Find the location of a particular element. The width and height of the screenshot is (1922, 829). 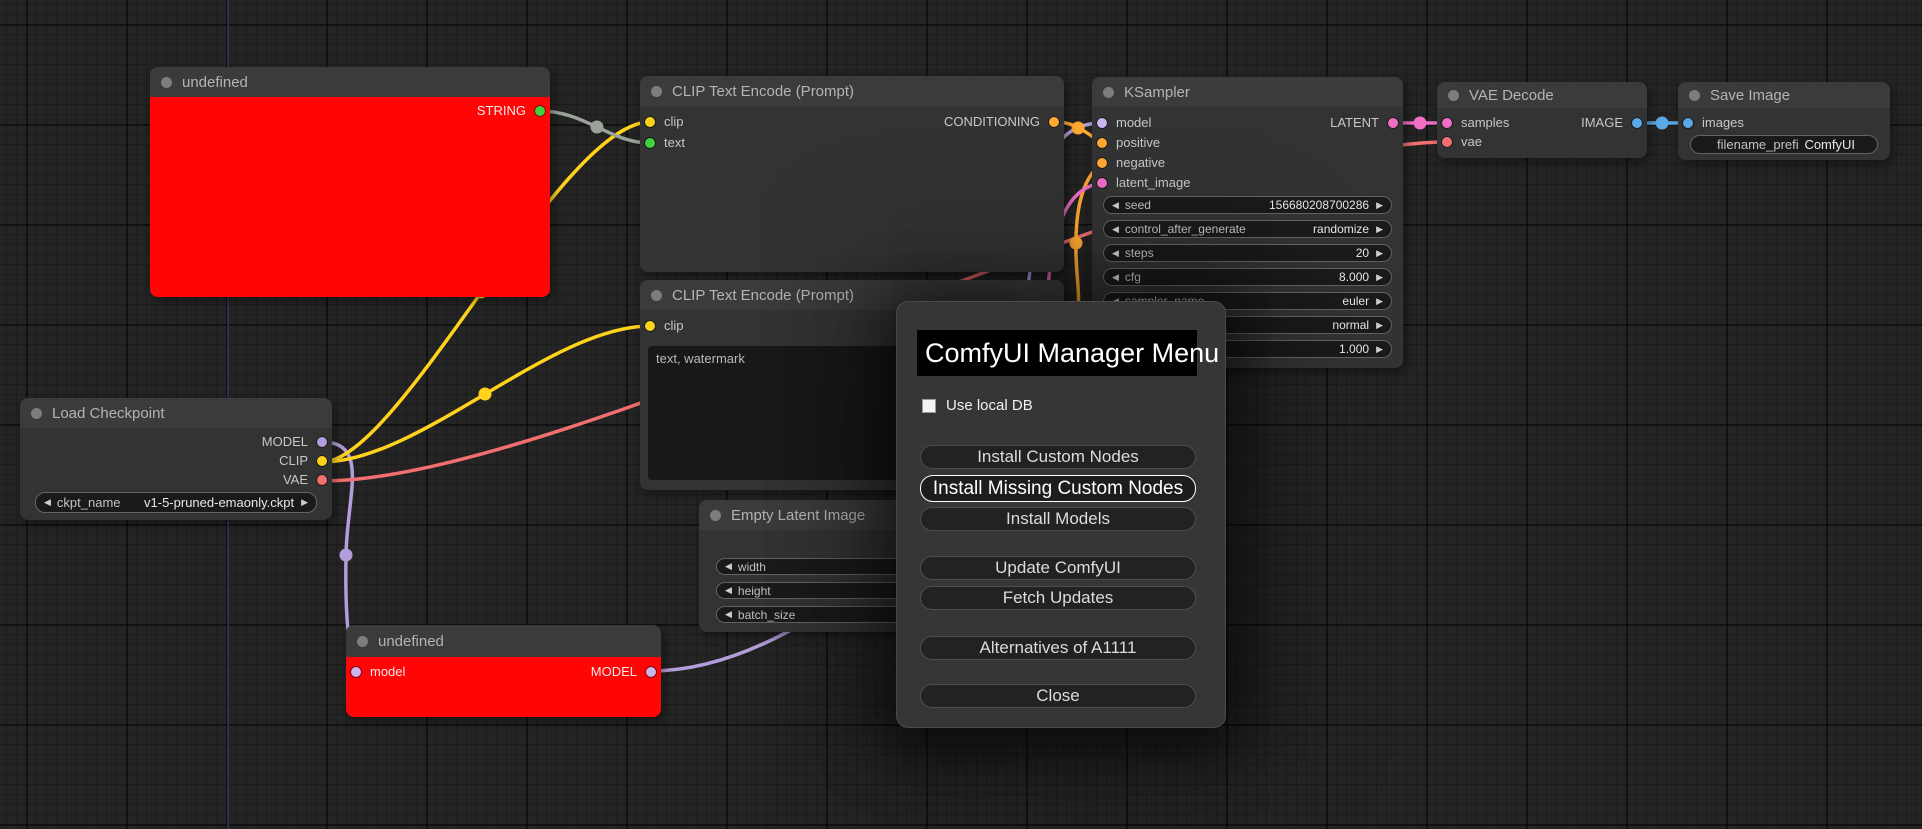

link-dot-model is located at coordinates (346, 555).